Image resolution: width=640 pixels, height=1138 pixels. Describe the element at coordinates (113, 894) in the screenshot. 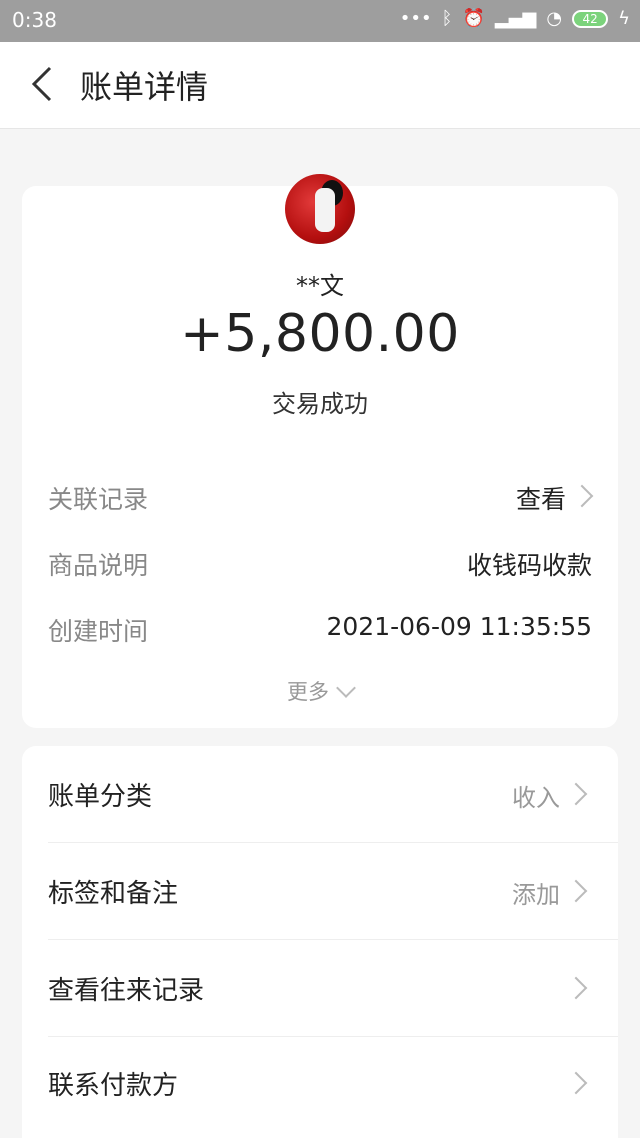

I see `item-label: 标签和备注` at that location.